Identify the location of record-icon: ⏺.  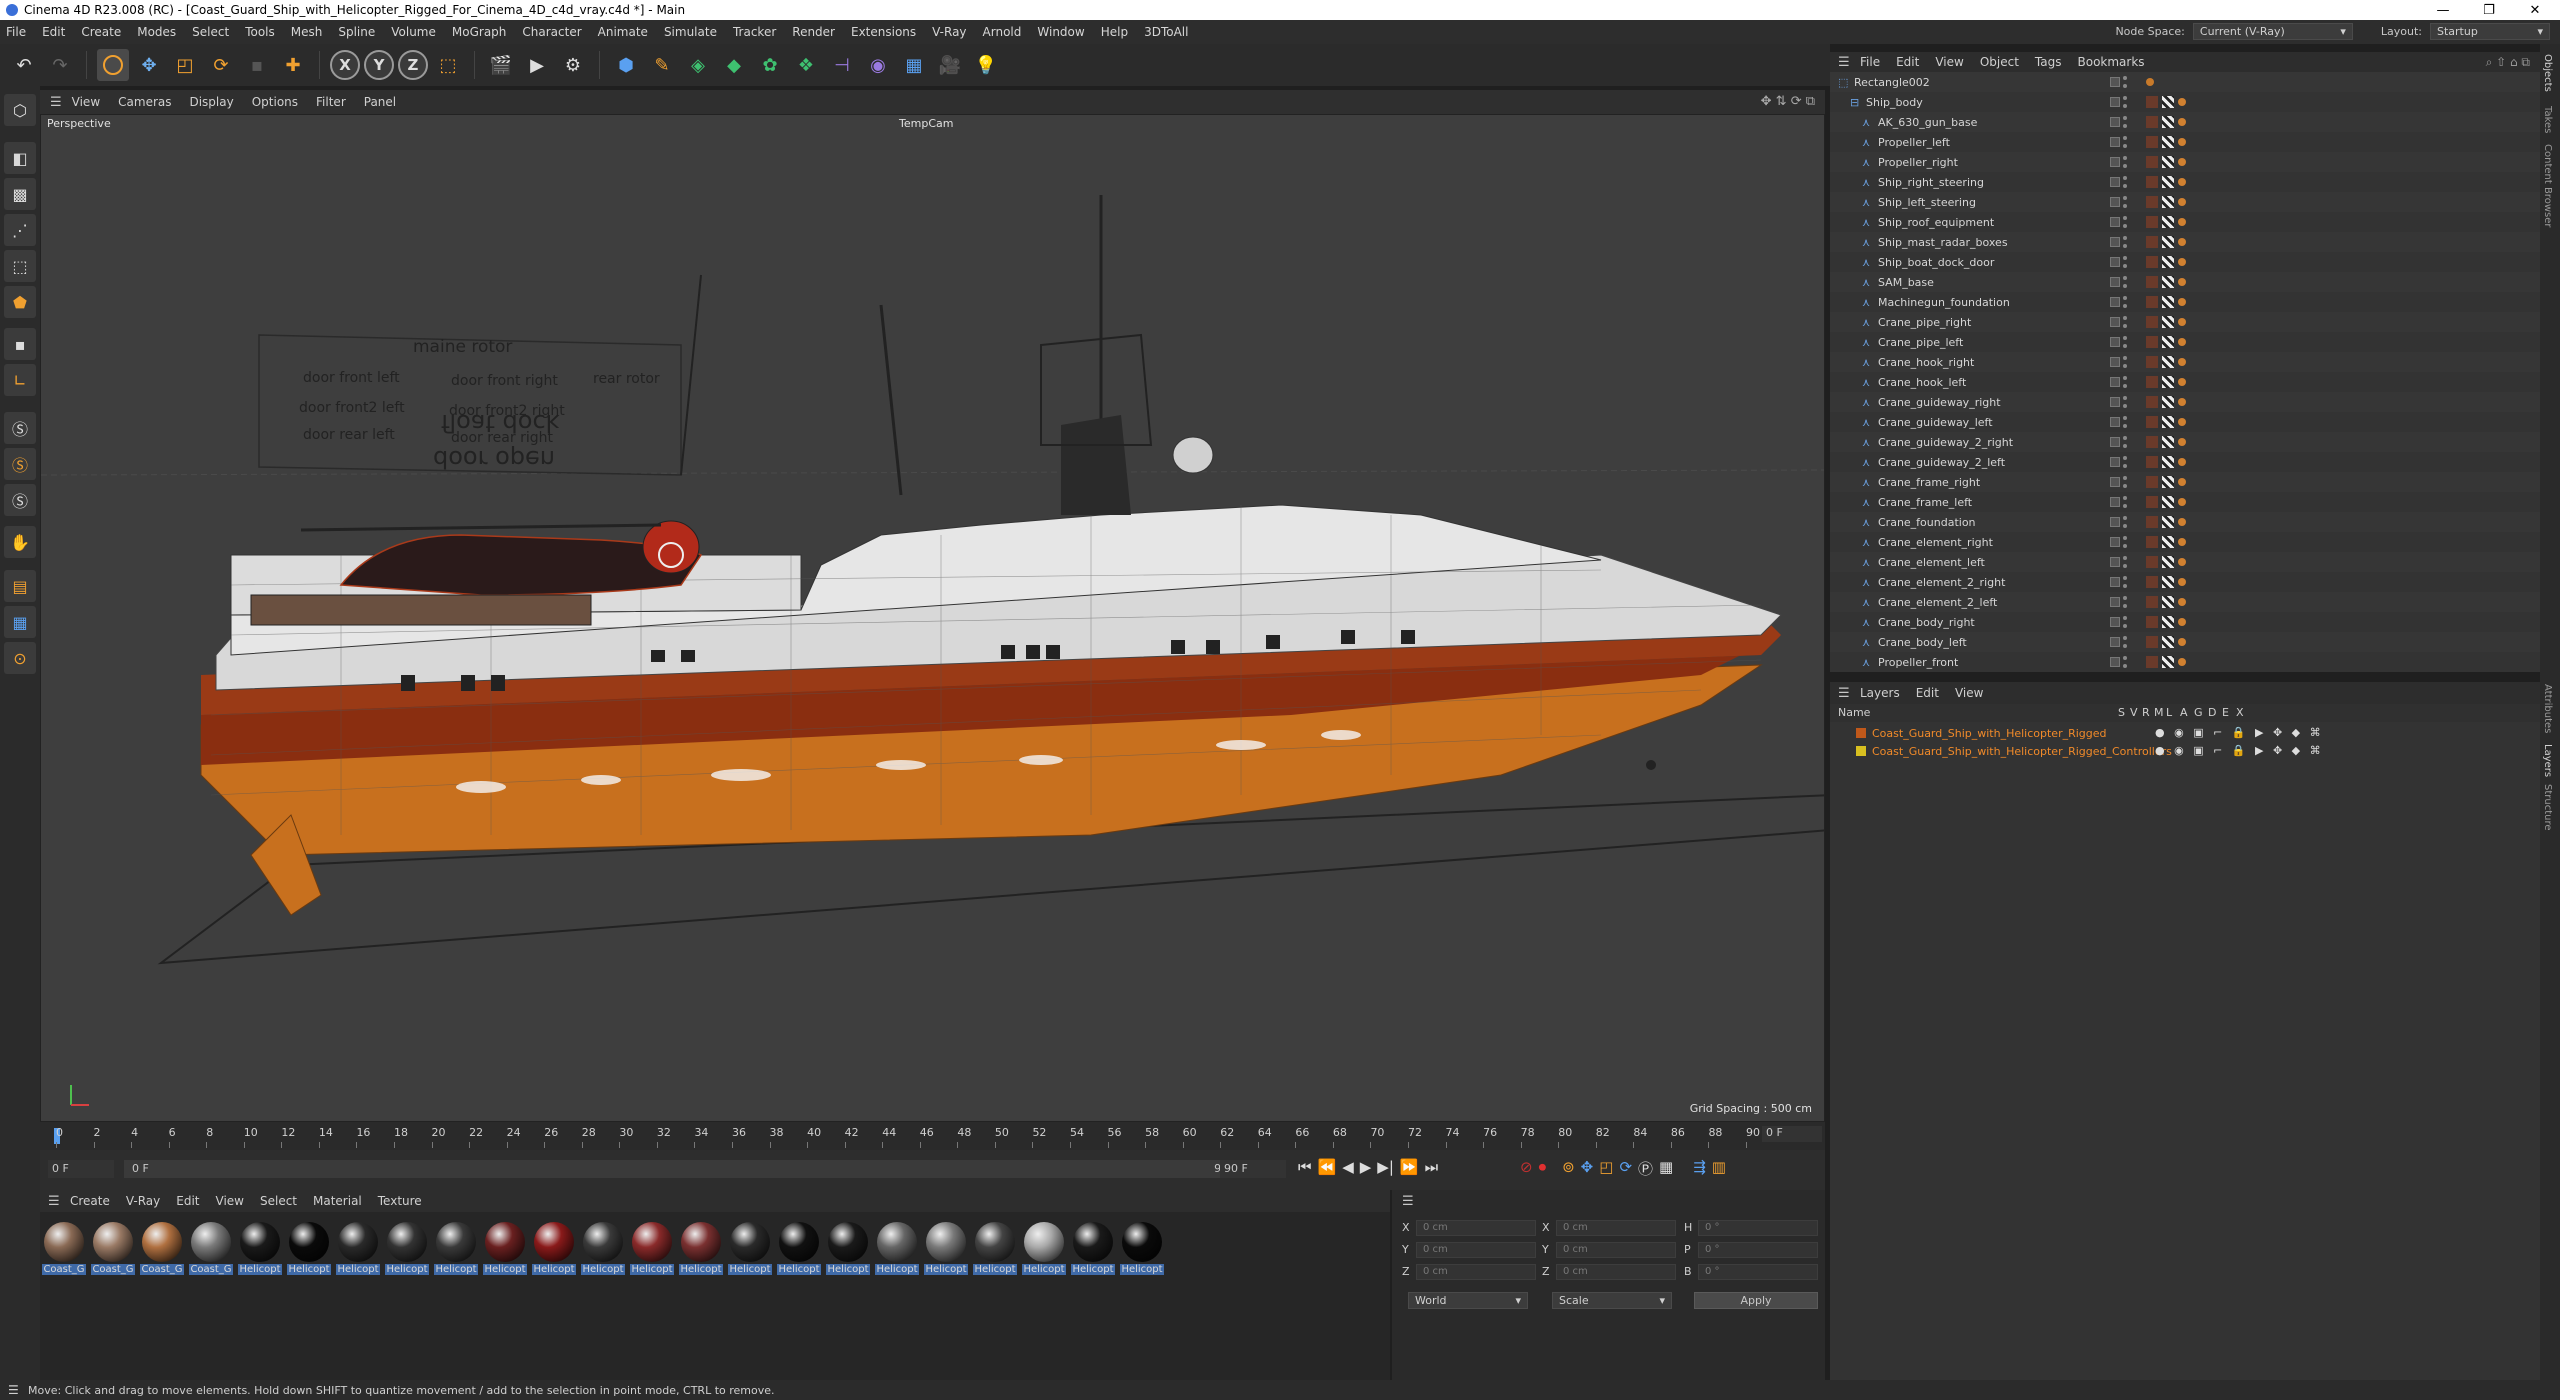
(1543, 1168).